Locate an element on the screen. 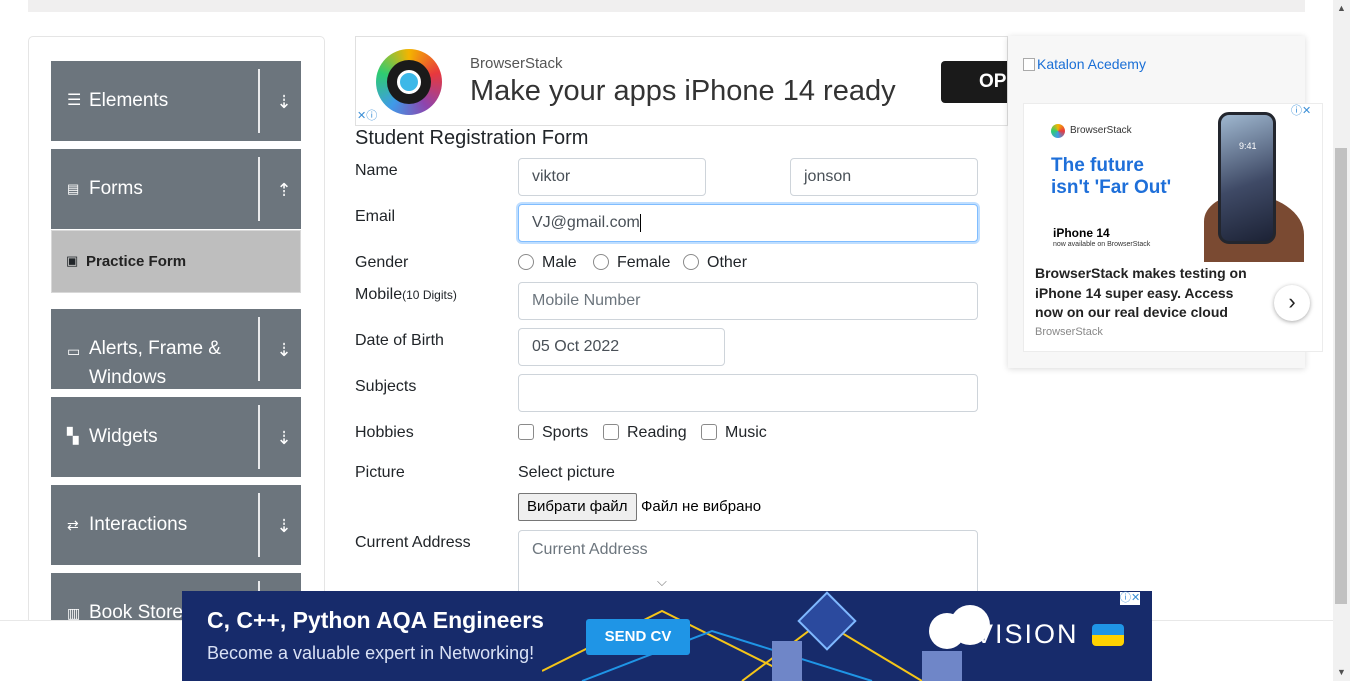 The image size is (1350, 681). sidebar-group-title: Interactions is located at coordinates (138, 524).